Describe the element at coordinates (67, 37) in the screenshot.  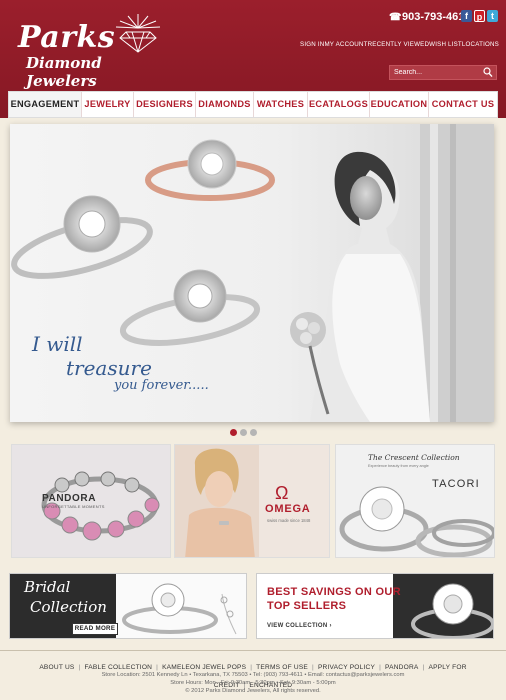
I see `logo-text-parks: Parks` at that location.